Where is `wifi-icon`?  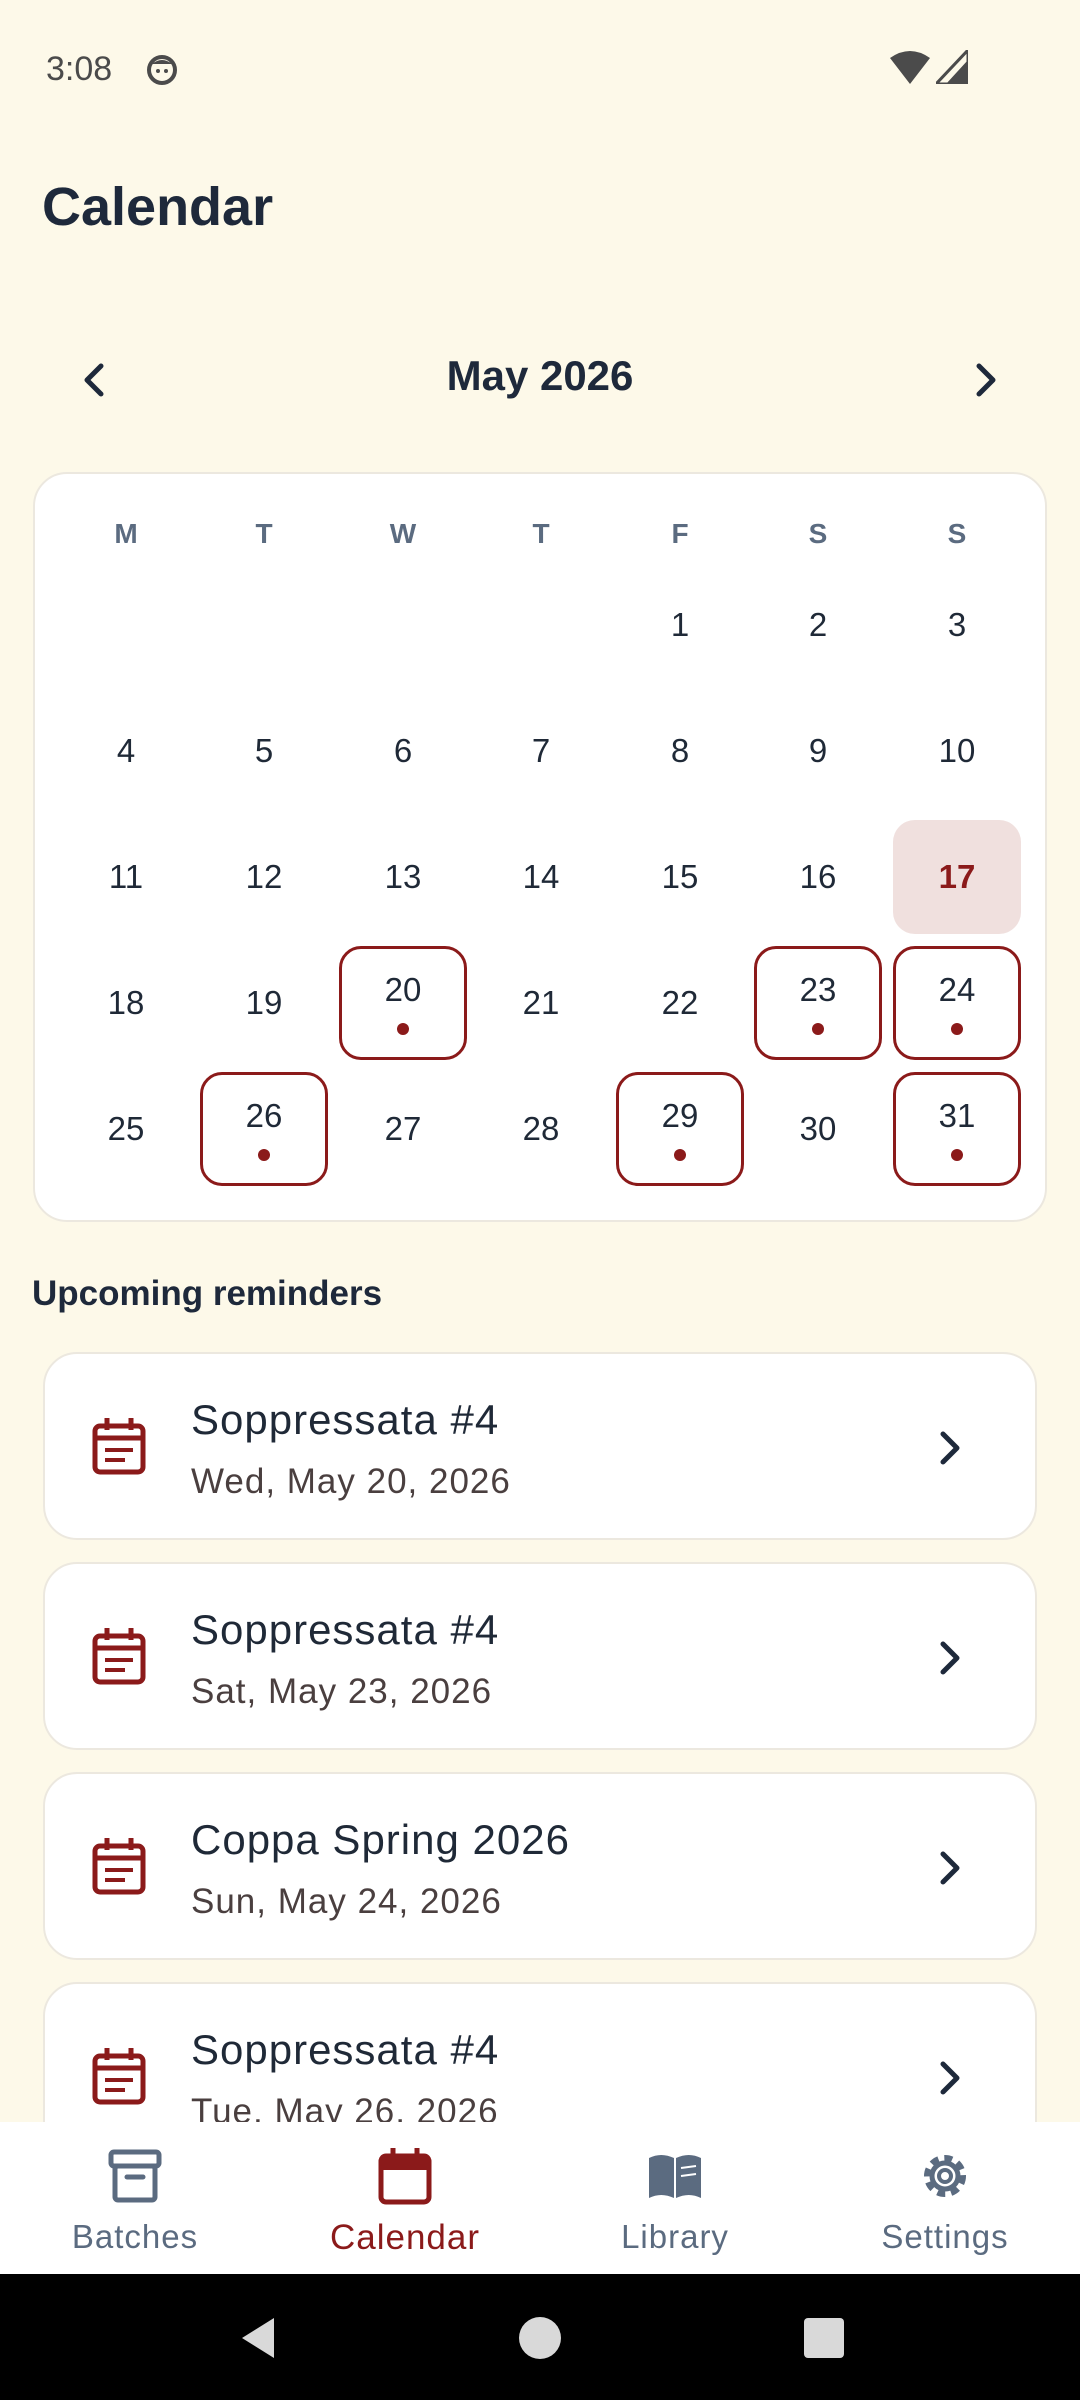
wifi-icon is located at coordinates (910, 67).